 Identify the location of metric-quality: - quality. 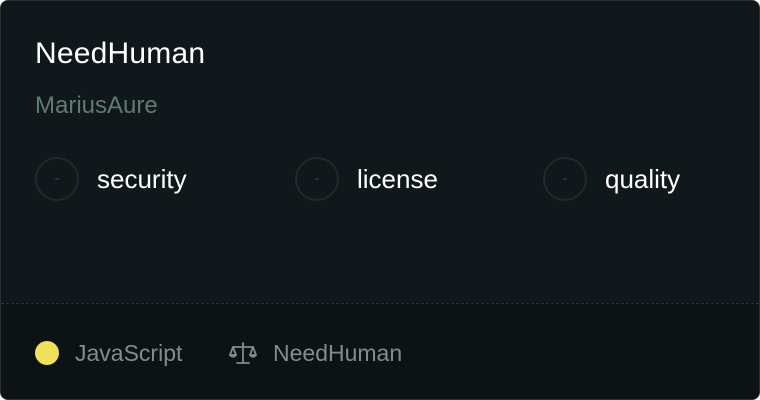
(611, 179).